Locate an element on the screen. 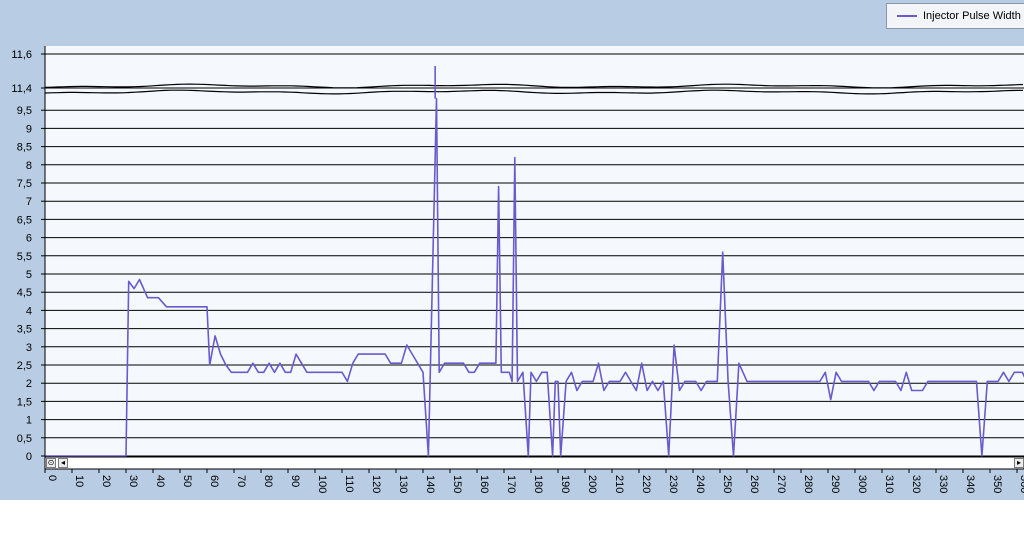 The image size is (1024, 535). y-tick-label: 1,5 is located at coordinates (24, 402).